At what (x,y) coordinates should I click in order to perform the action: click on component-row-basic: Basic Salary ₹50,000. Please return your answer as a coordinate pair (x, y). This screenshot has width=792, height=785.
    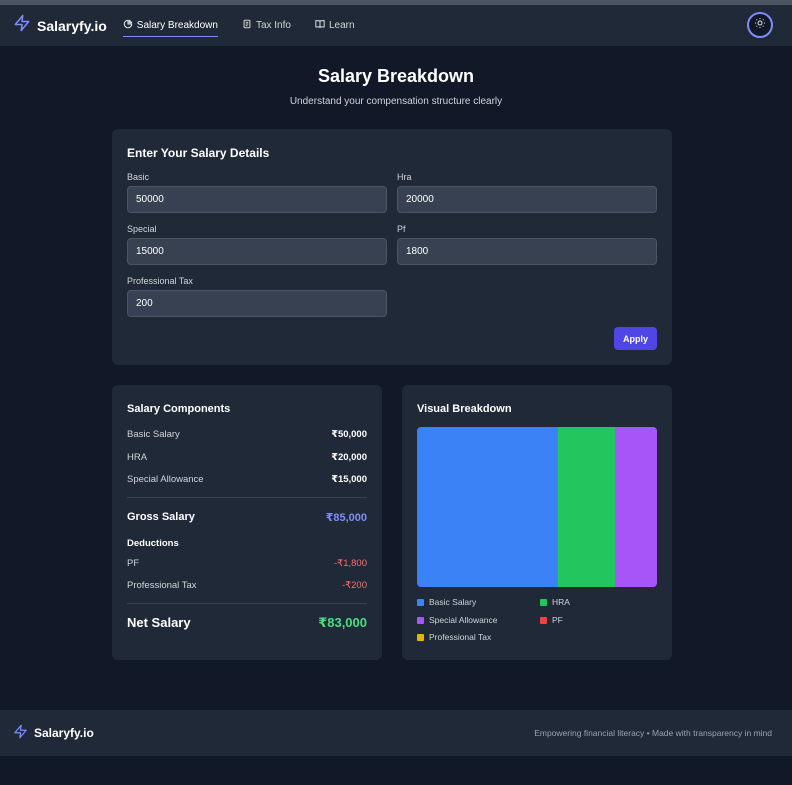
    Looking at the image, I should click on (247, 434).